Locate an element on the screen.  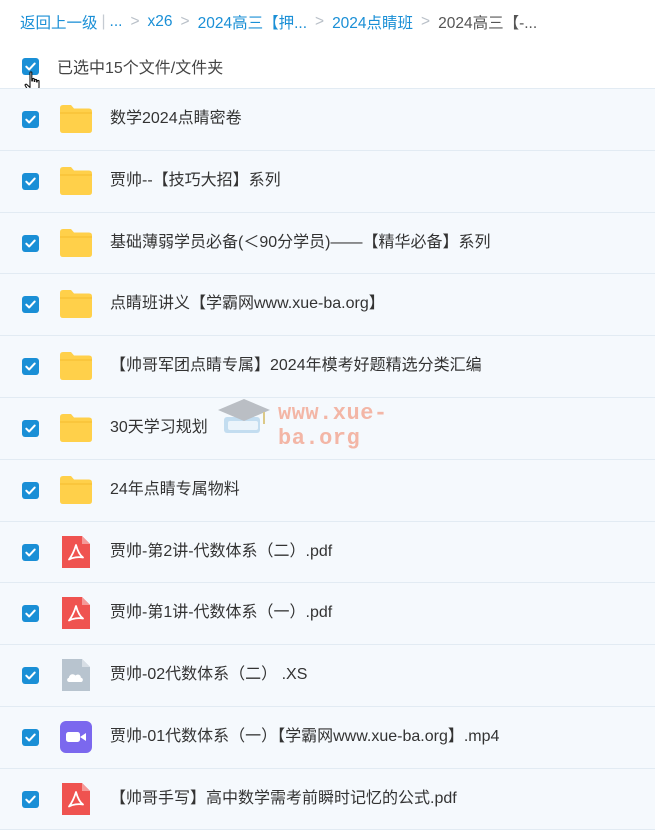
video-file-icon is located at coordinates (76, 737).